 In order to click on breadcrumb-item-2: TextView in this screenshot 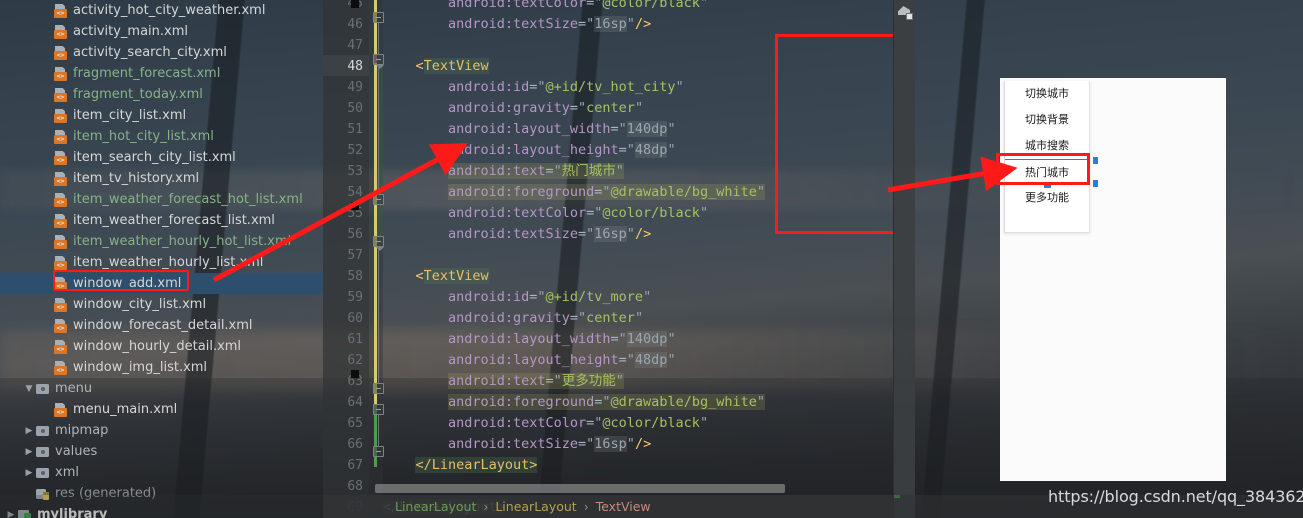, I will do `click(623, 506)`.